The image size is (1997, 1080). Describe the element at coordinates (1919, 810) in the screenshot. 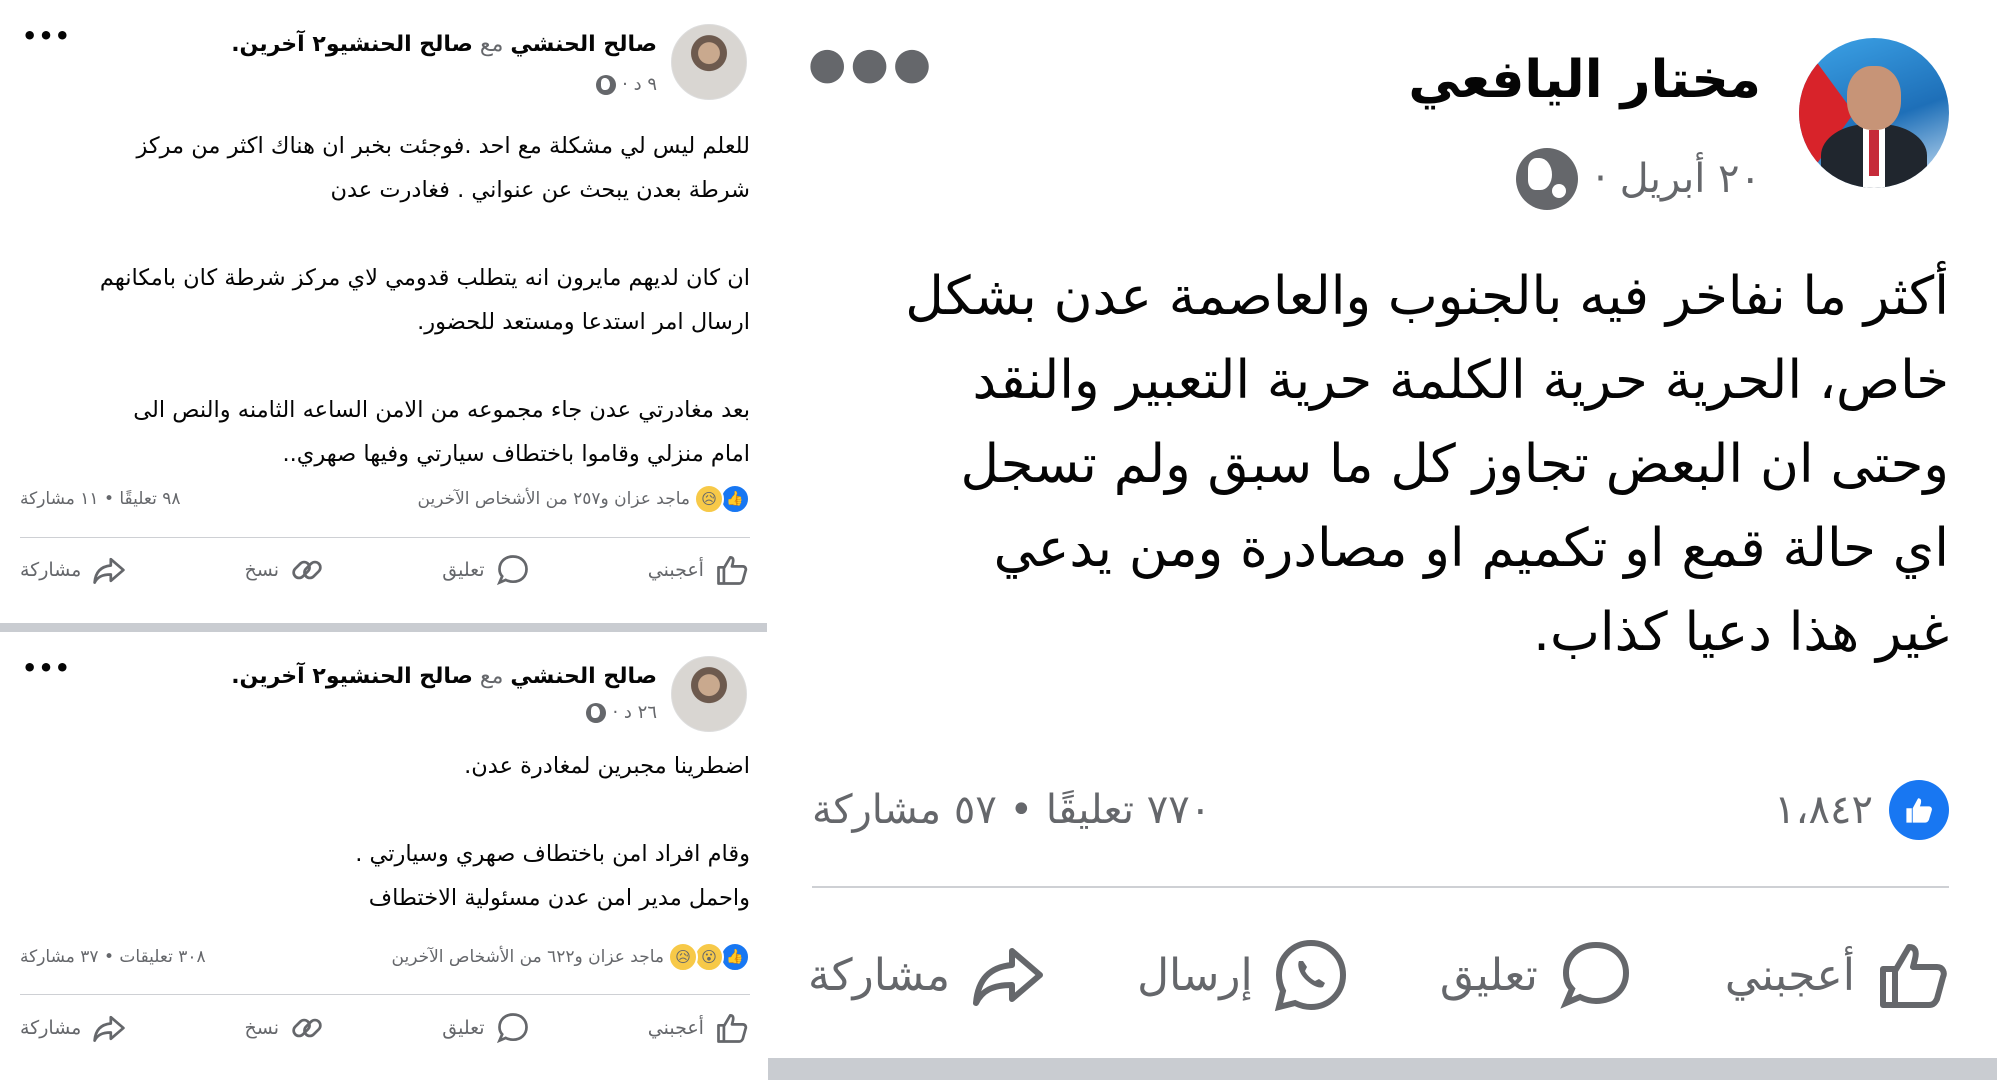

I see `like-reaction-icon` at that location.